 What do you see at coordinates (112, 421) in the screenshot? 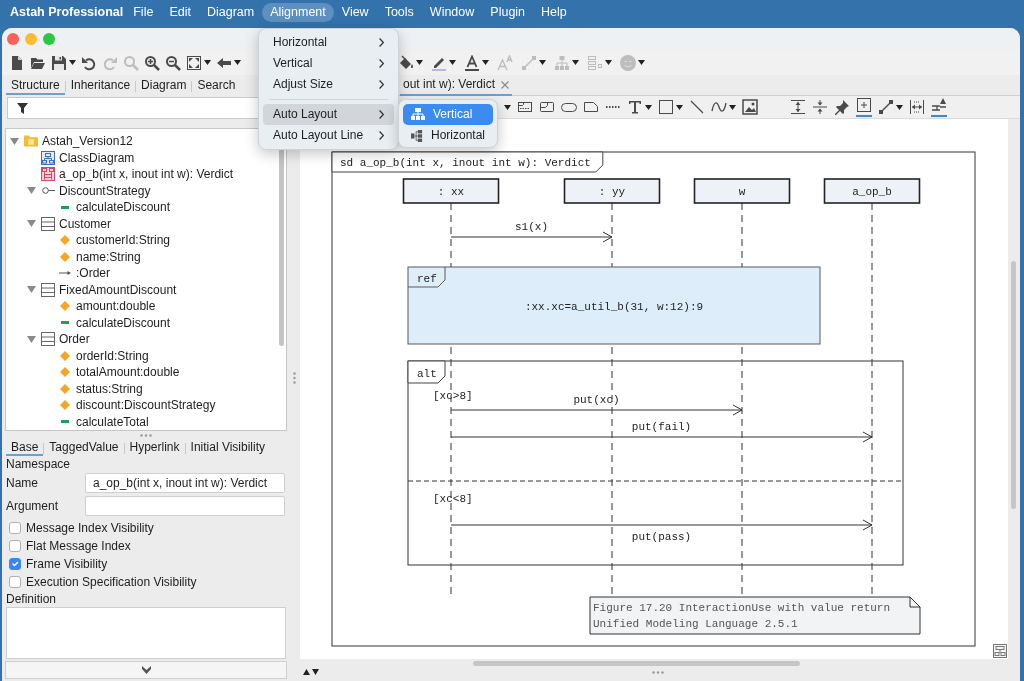
I see `tree-item: calculateTotal` at bounding box center [112, 421].